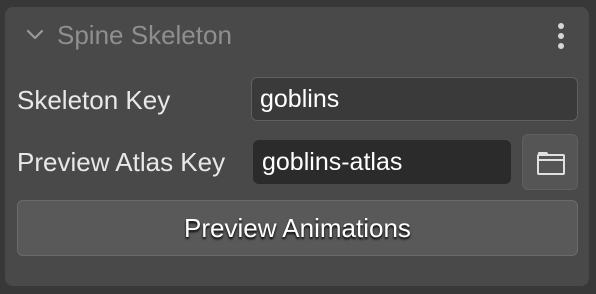  What do you see at coordinates (561, 36) in the screenshot?
I see `more-vertical-icon` at bounding box center [561, 36].